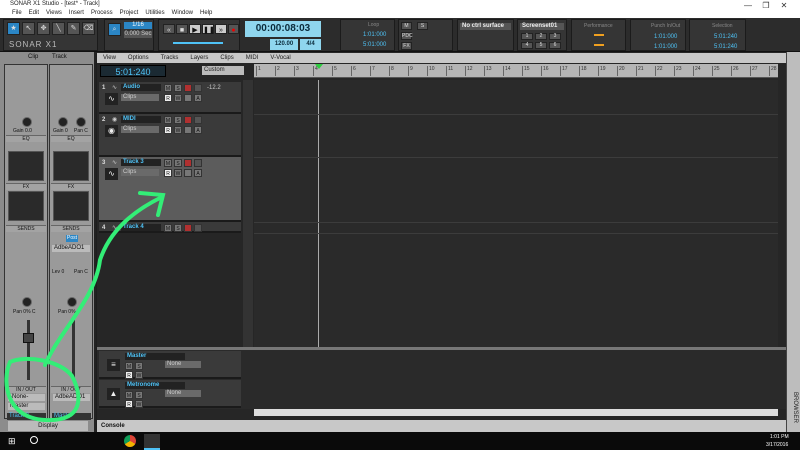 This screenshot has width=800, height=450. What do you see at coordinates (103, 281) in the screenshot?
I see `annotation-arrow-line` at bounding box center [103, 281].